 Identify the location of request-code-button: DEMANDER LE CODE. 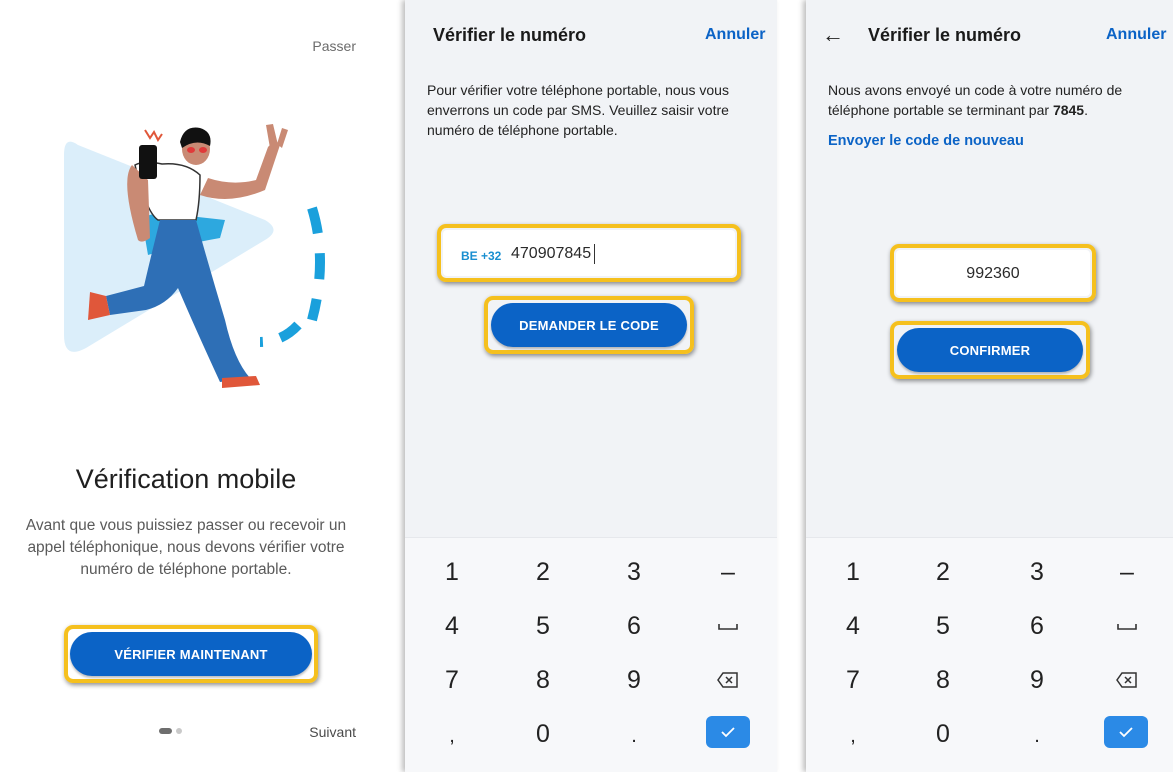
(589, 325).